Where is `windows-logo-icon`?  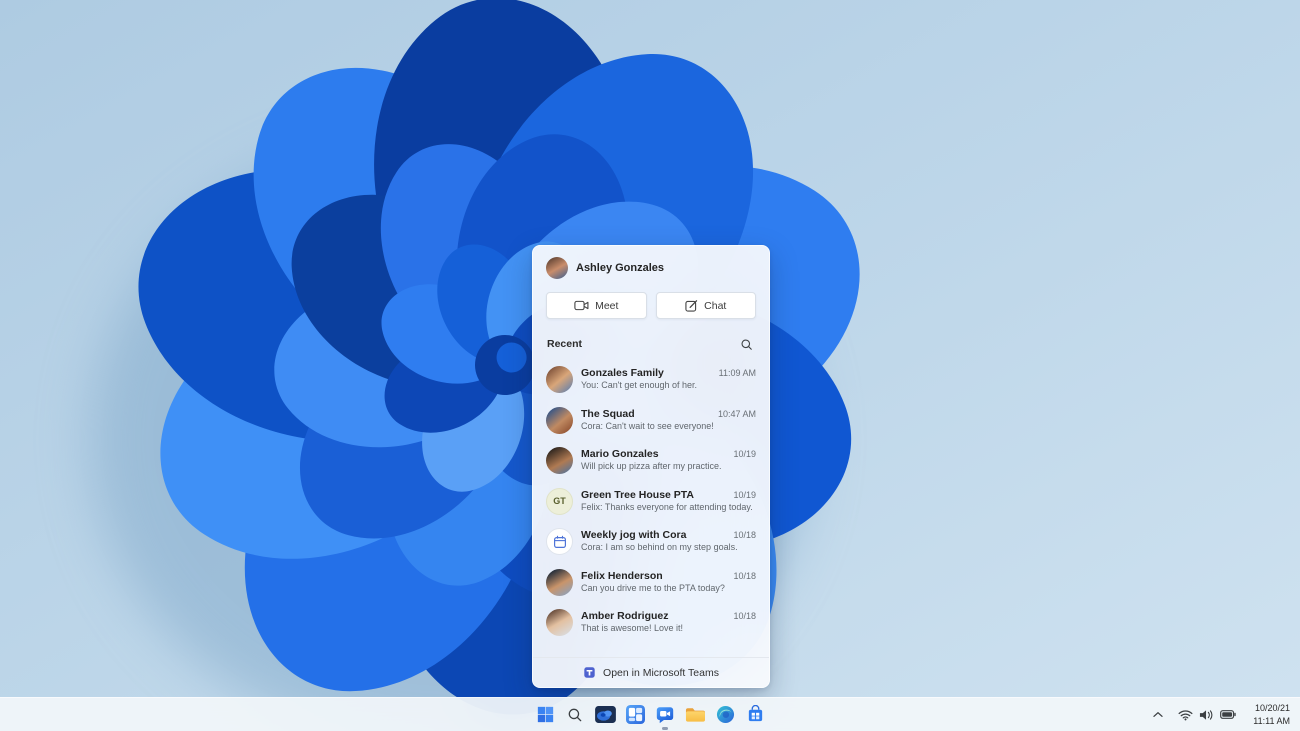 windows-logo-icon is located at coordinates (545, 714).